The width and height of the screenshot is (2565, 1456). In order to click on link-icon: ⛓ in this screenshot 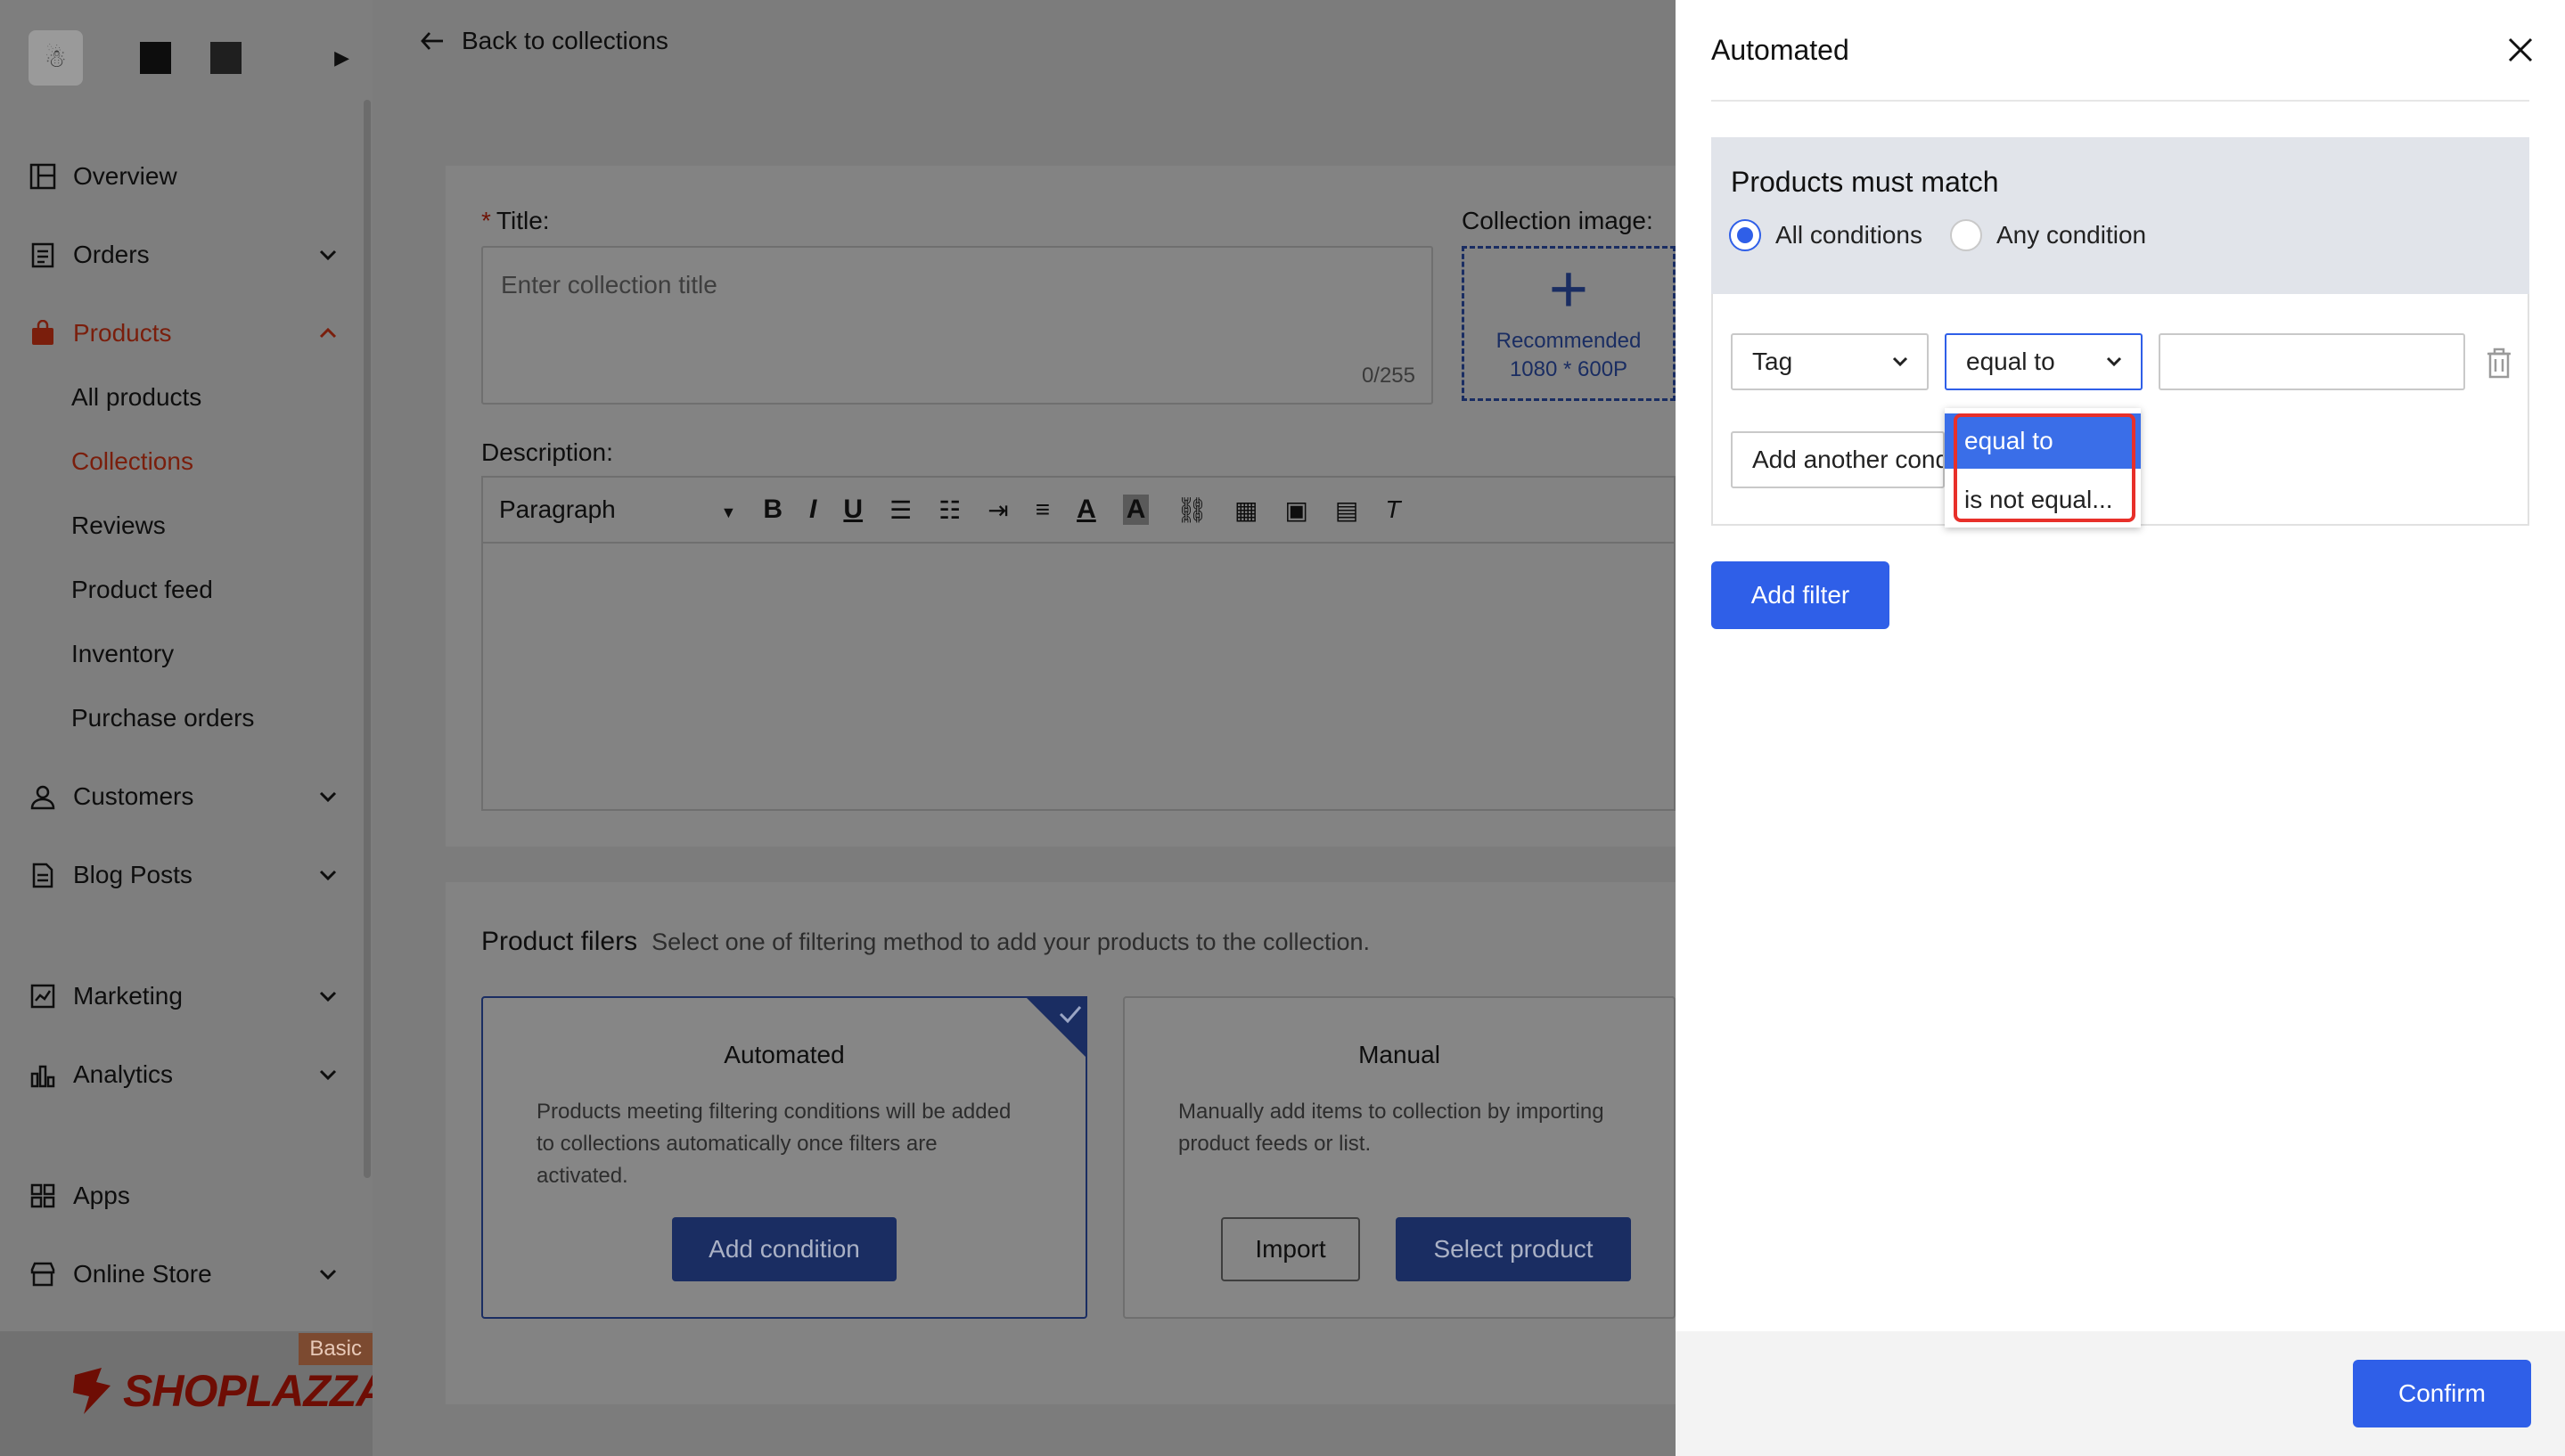, I will do `click(1192, 510)`.